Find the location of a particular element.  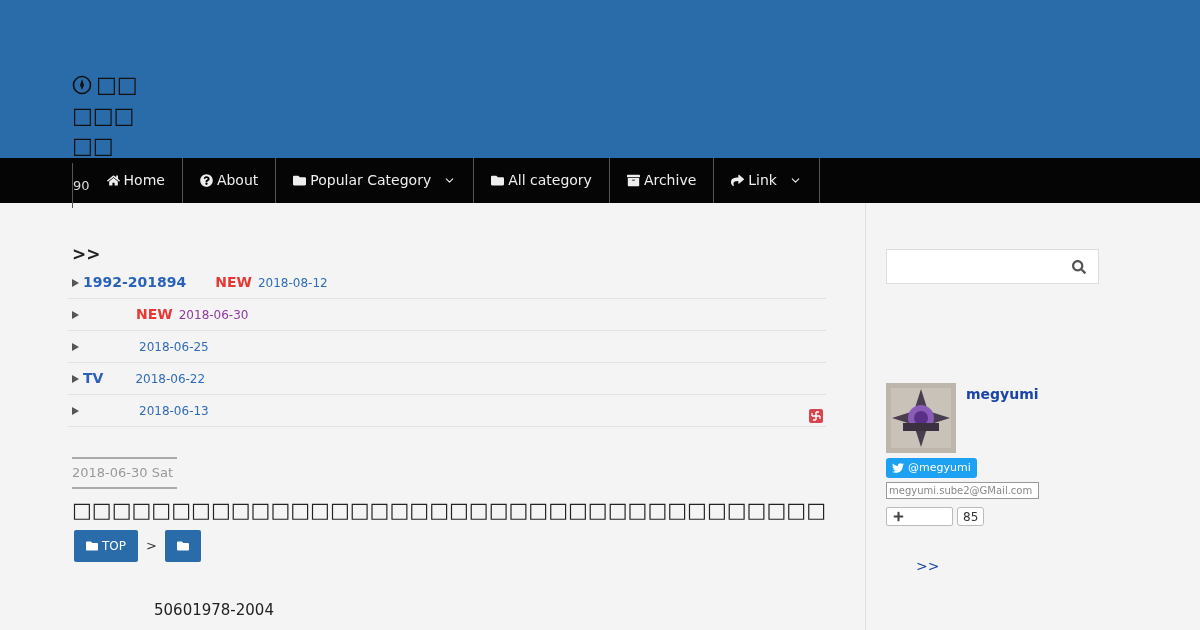

site-title: □□□ is located at coordinates (103, 116).